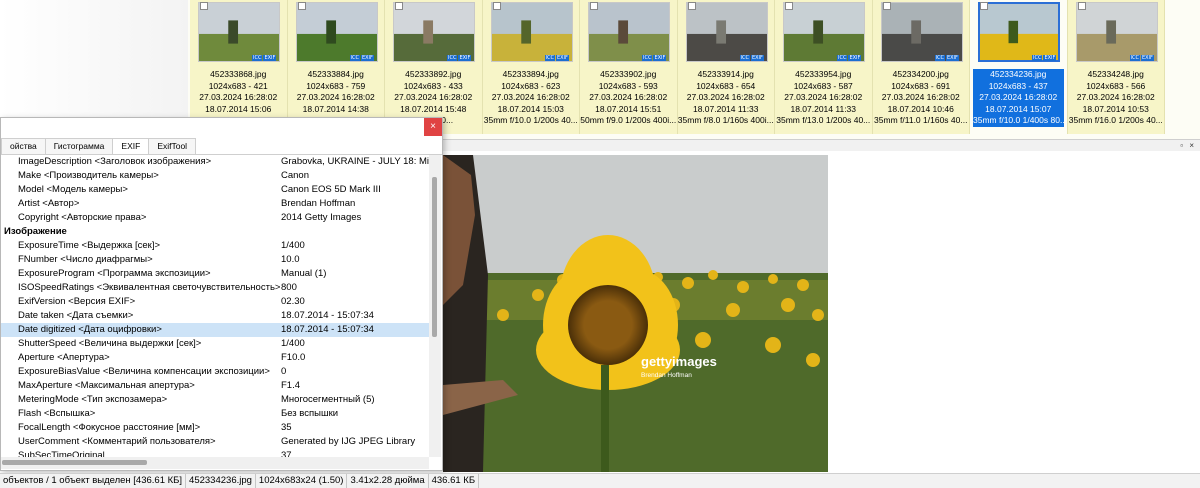  I want to click on exif-row: SubSecTimeOriginal 37, so click(215, 453).